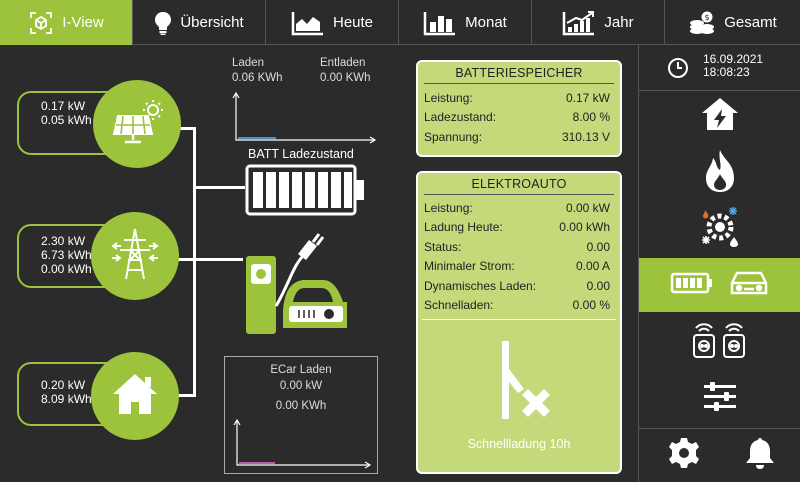 This screenshot has height=482, width=800. What do you see at coordinates (83, 22) in the screenshot?
I see `tab-label: I-View` at bounding box center [83, 22].